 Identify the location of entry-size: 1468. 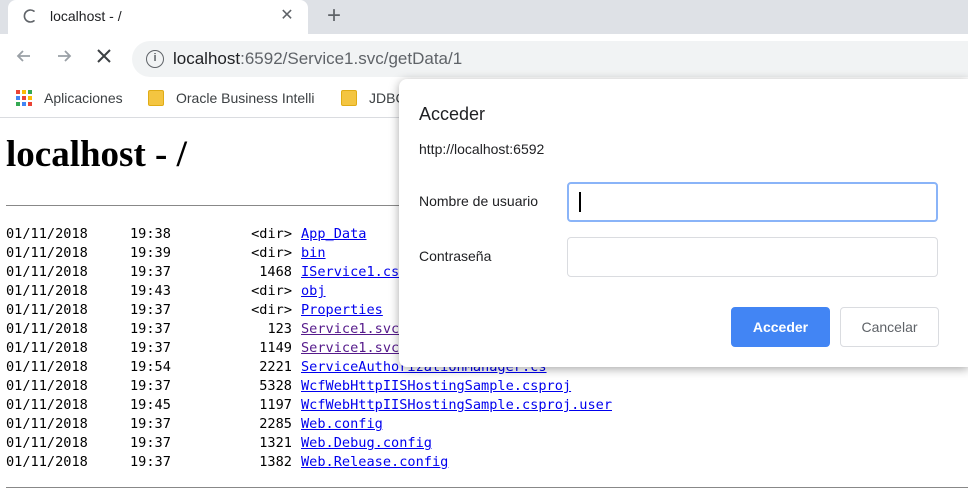
(275, 272).